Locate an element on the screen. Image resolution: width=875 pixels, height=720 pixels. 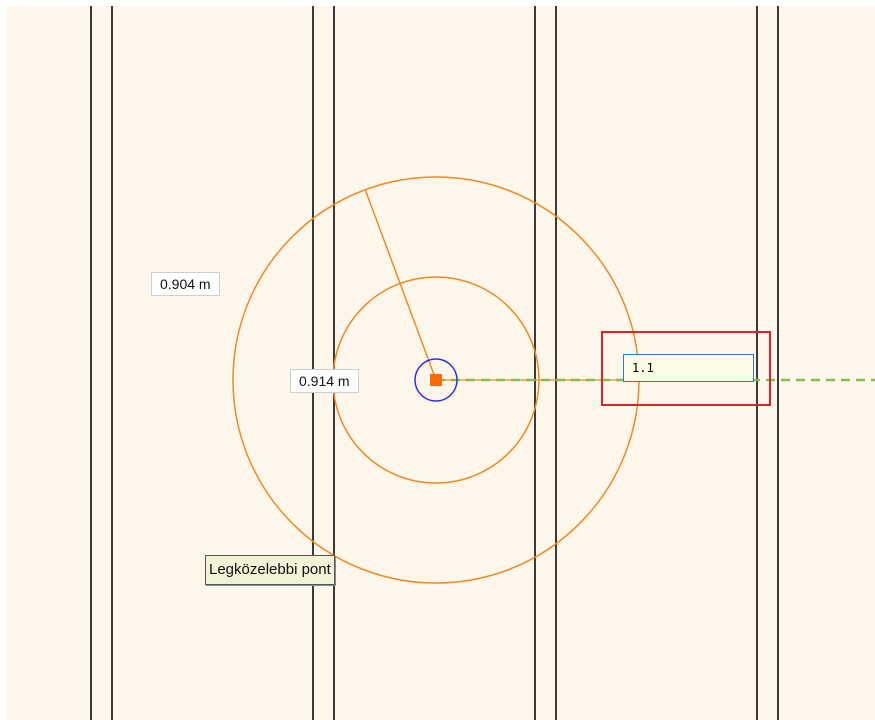
outer-radius-label: 0.904 m is located at coordinates (185, 284).